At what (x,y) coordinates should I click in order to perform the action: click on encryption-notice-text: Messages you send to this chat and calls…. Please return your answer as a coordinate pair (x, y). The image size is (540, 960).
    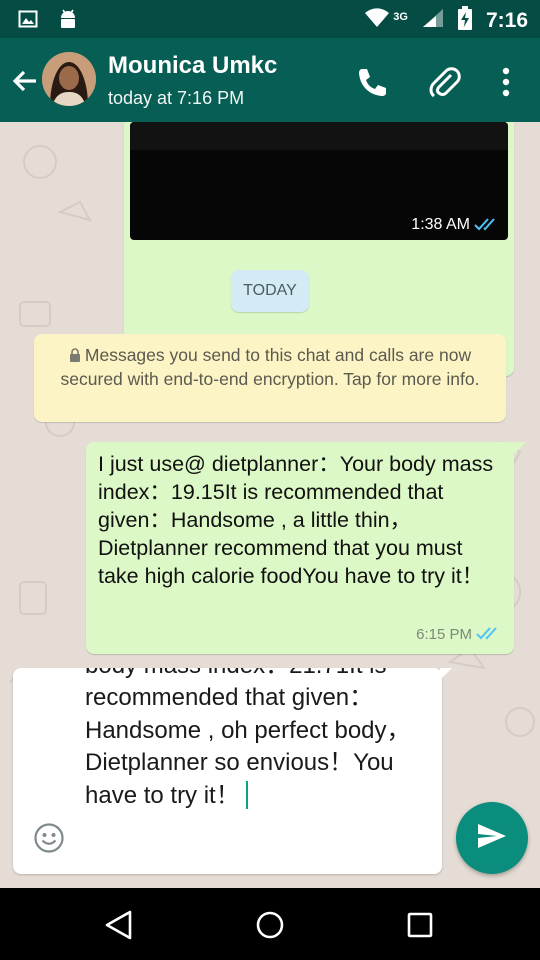
    Looking at the image, I should click on (270, 367).